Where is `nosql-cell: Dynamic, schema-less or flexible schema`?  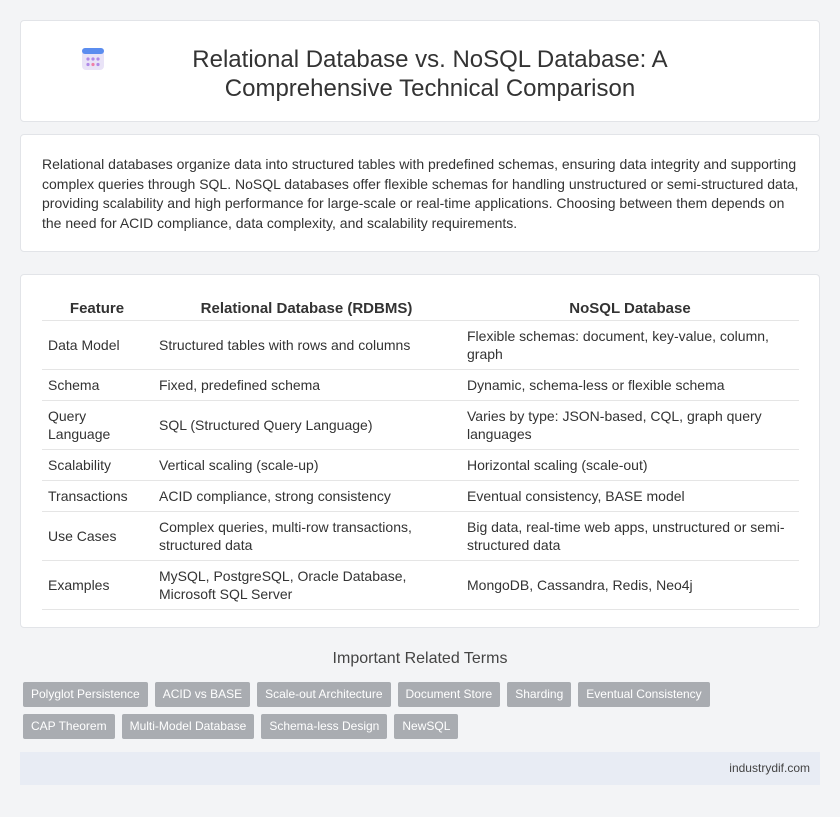
nosql-cell: Dynamic, schema-less or flexible schema is located at coordinates (630, 385).